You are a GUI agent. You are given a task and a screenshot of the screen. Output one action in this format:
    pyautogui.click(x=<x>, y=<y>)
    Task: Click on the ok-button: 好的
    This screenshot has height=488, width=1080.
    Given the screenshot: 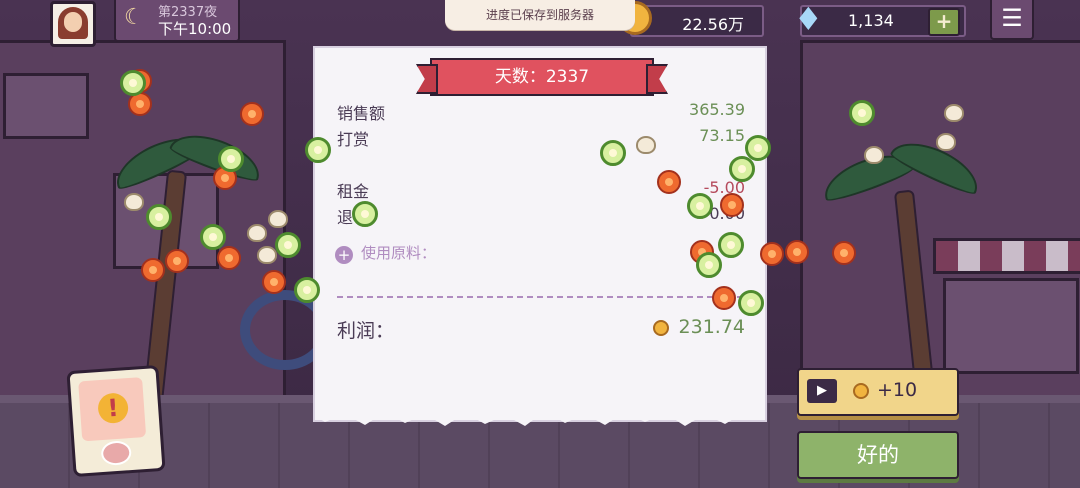 What is the action you would take?
    pyautogui.click(x=878, y=455)
    